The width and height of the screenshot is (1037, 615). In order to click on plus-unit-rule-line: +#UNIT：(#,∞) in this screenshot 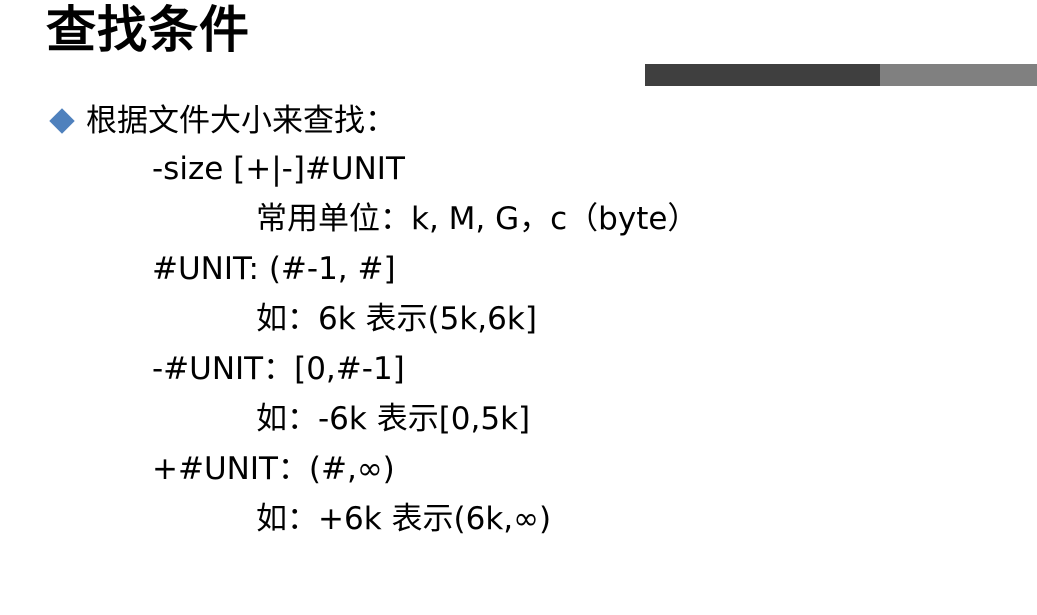, I will do `click(273, 469)`.